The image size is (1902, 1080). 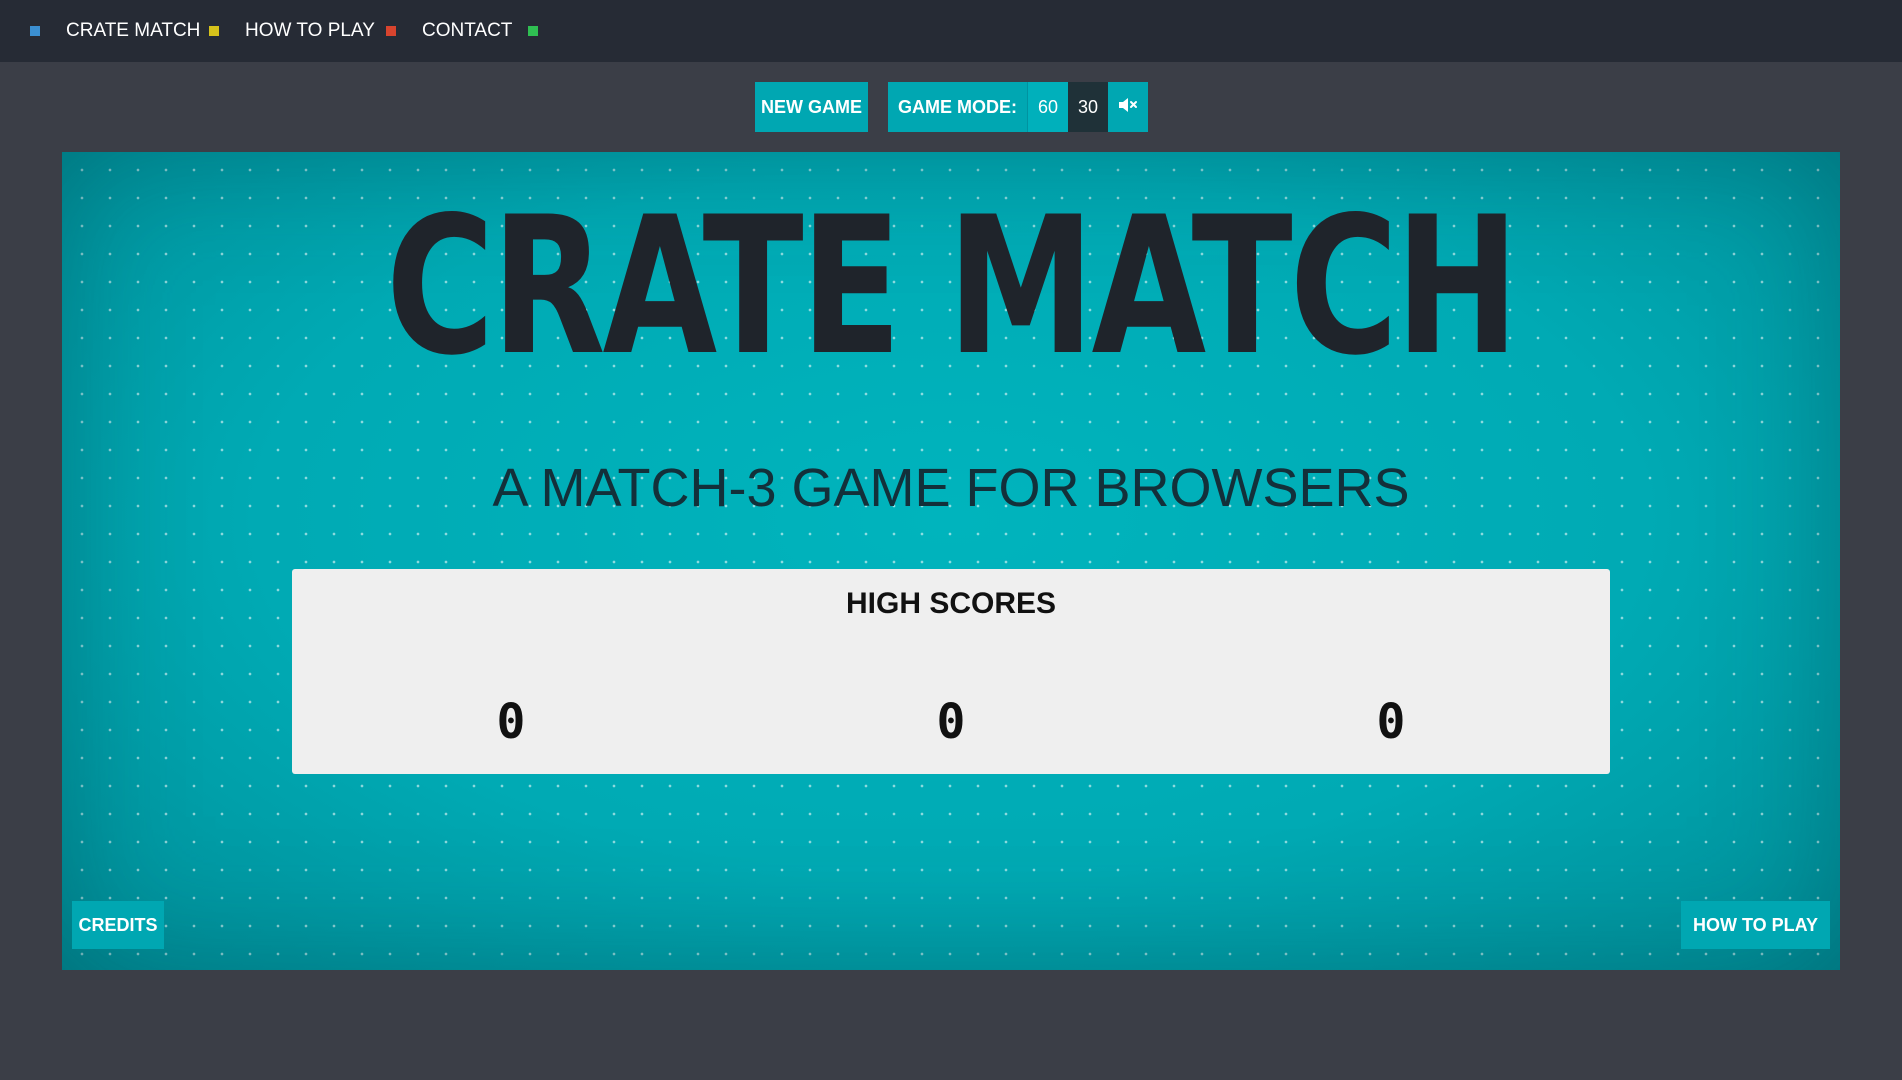 I want to click on mute-button, so click(x=1128, y=107).